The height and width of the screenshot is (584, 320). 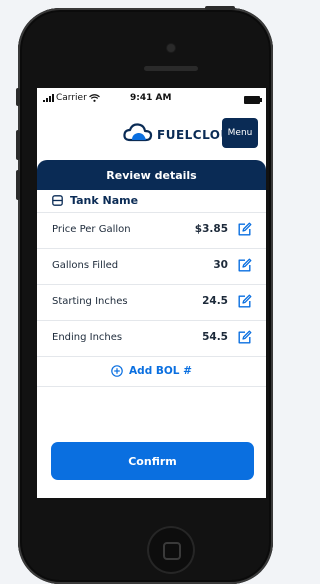 What do you see at coordinates (104, 200) in the screenshot?
I see `tank-name-label: Tank Name` at bounding box center [104, 200].